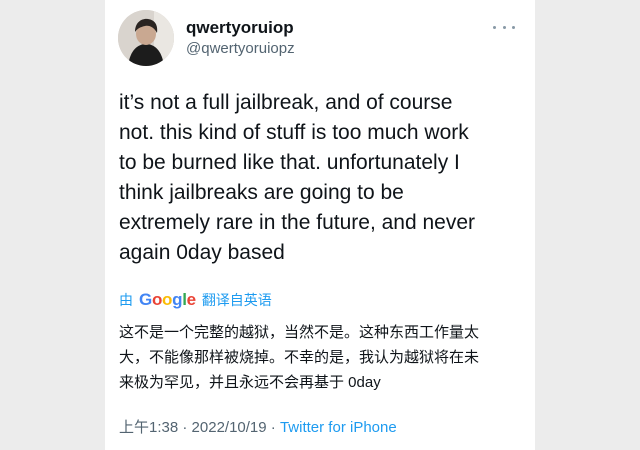 This screenshot has width=640, height=450. What do you see at coordinates (504, 27) in the screenshot?
I see `more-options-icon` at bounding box center [504, 27].